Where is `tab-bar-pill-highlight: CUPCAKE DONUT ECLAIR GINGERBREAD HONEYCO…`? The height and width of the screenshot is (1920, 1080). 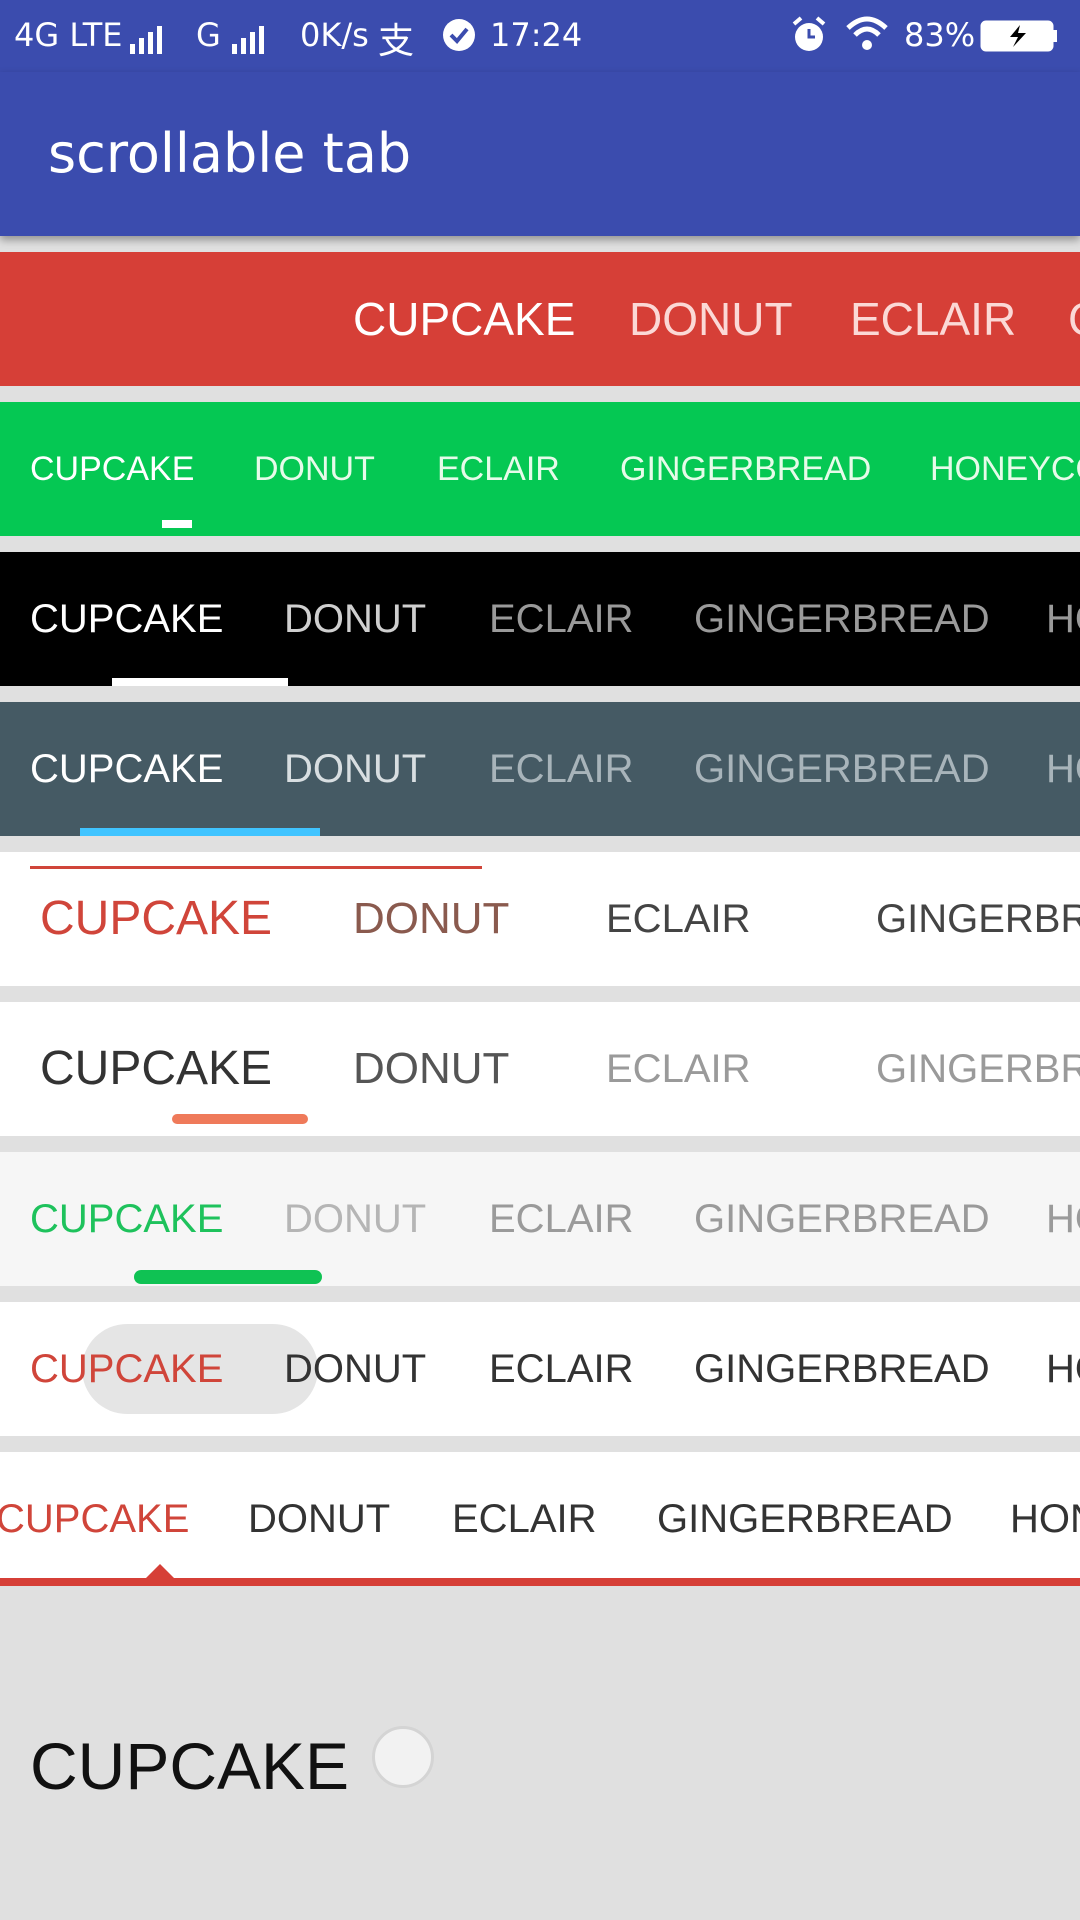
tab-bar-pill-highlight: CUPCAKE DONUT ECLAIR GINGERBREAD HONEYCO… is located at coordinates (540, 1369).